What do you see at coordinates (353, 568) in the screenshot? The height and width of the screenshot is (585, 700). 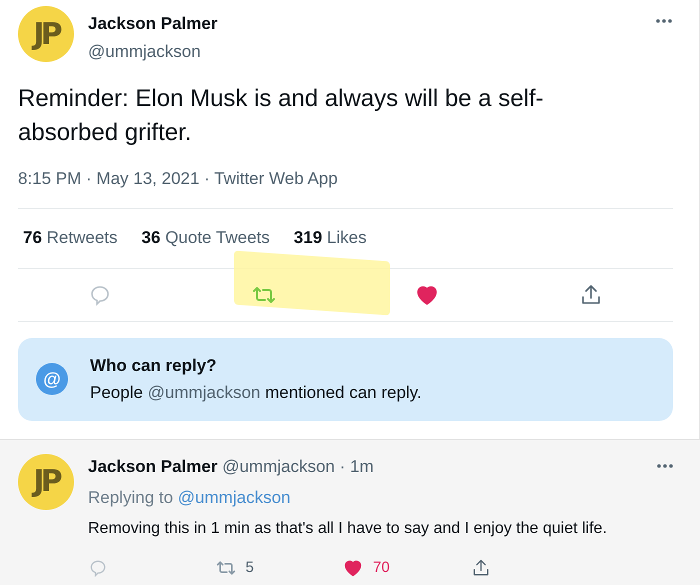 I see `heart-icon` at bounding box center [353, 568].